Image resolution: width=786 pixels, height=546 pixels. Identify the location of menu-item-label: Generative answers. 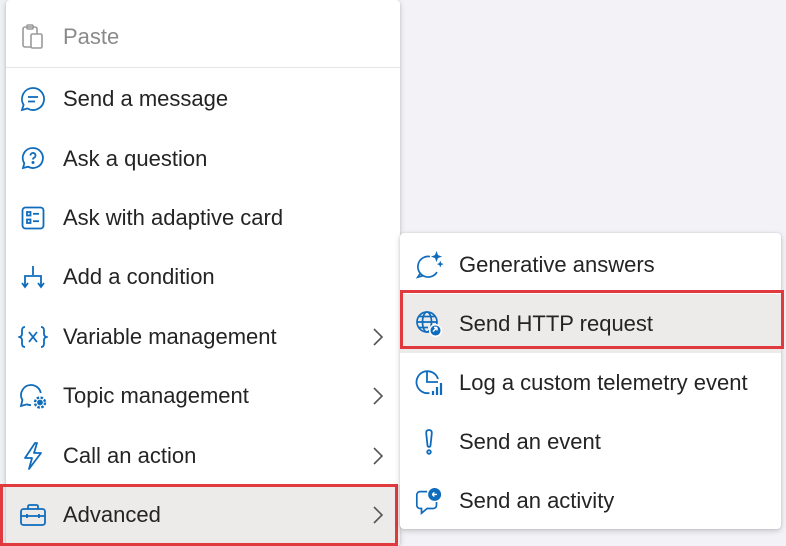
(557, 264).